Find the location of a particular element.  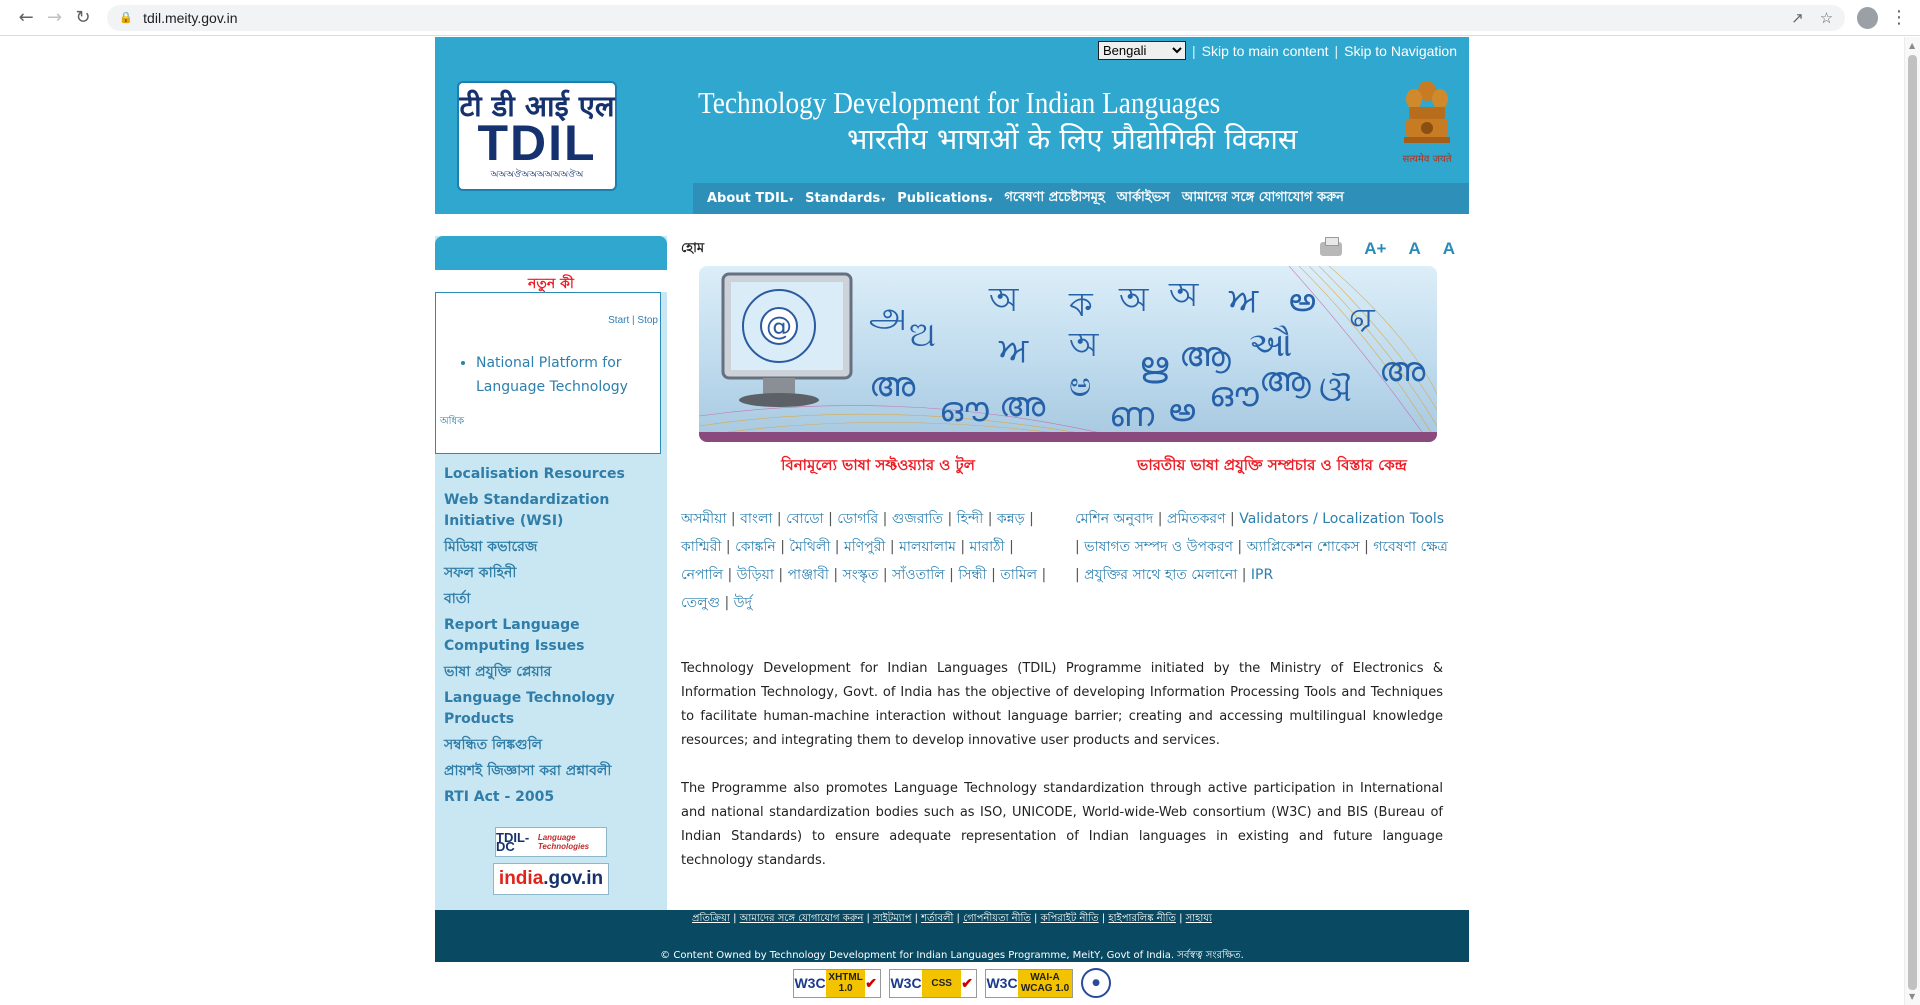

sidebar-item-rti-act: RTI Act - 2005 is located at coordinates (555, 797).